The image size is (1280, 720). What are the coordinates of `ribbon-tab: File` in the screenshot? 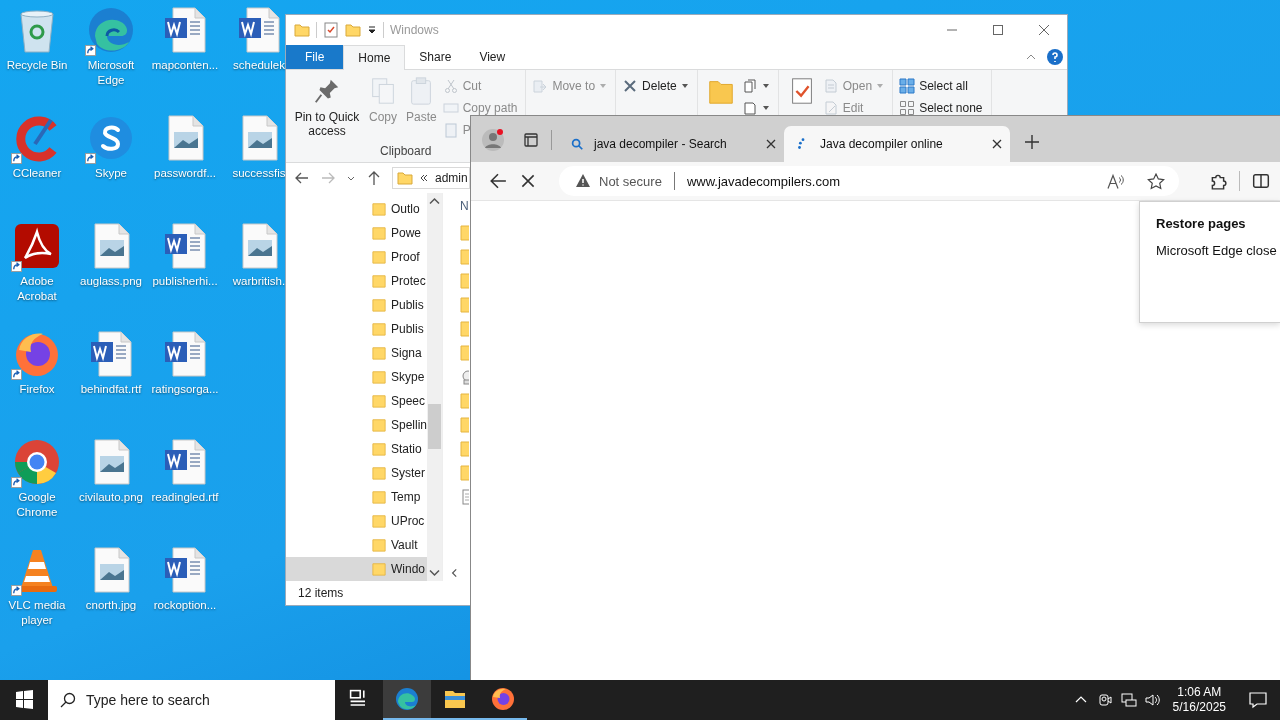 It's located at (315, 57).